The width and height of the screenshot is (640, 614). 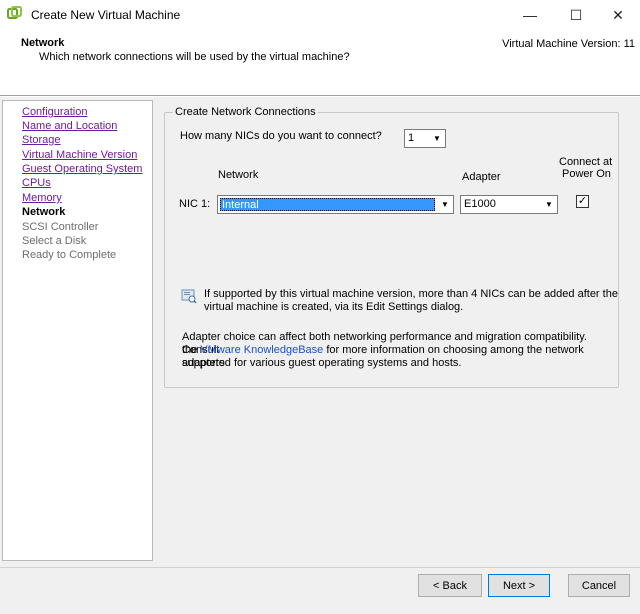 What do you see at coordinates (106, 15) in the screenshot?
I see `window-title: Create New Virtual Machine` at bounding box center [106, 15].